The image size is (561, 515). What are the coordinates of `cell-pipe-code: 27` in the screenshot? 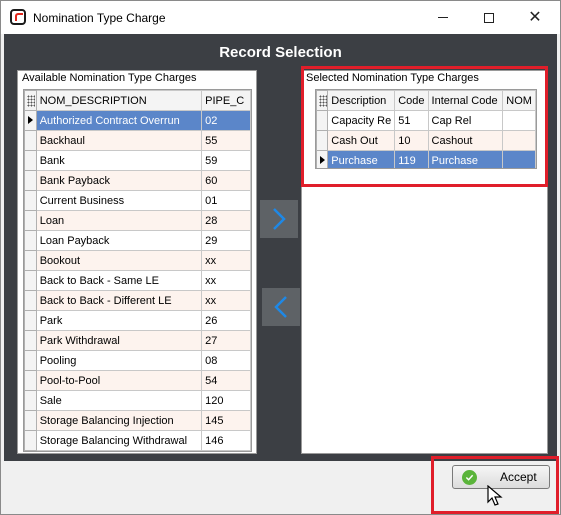 It's located at (226, 340).